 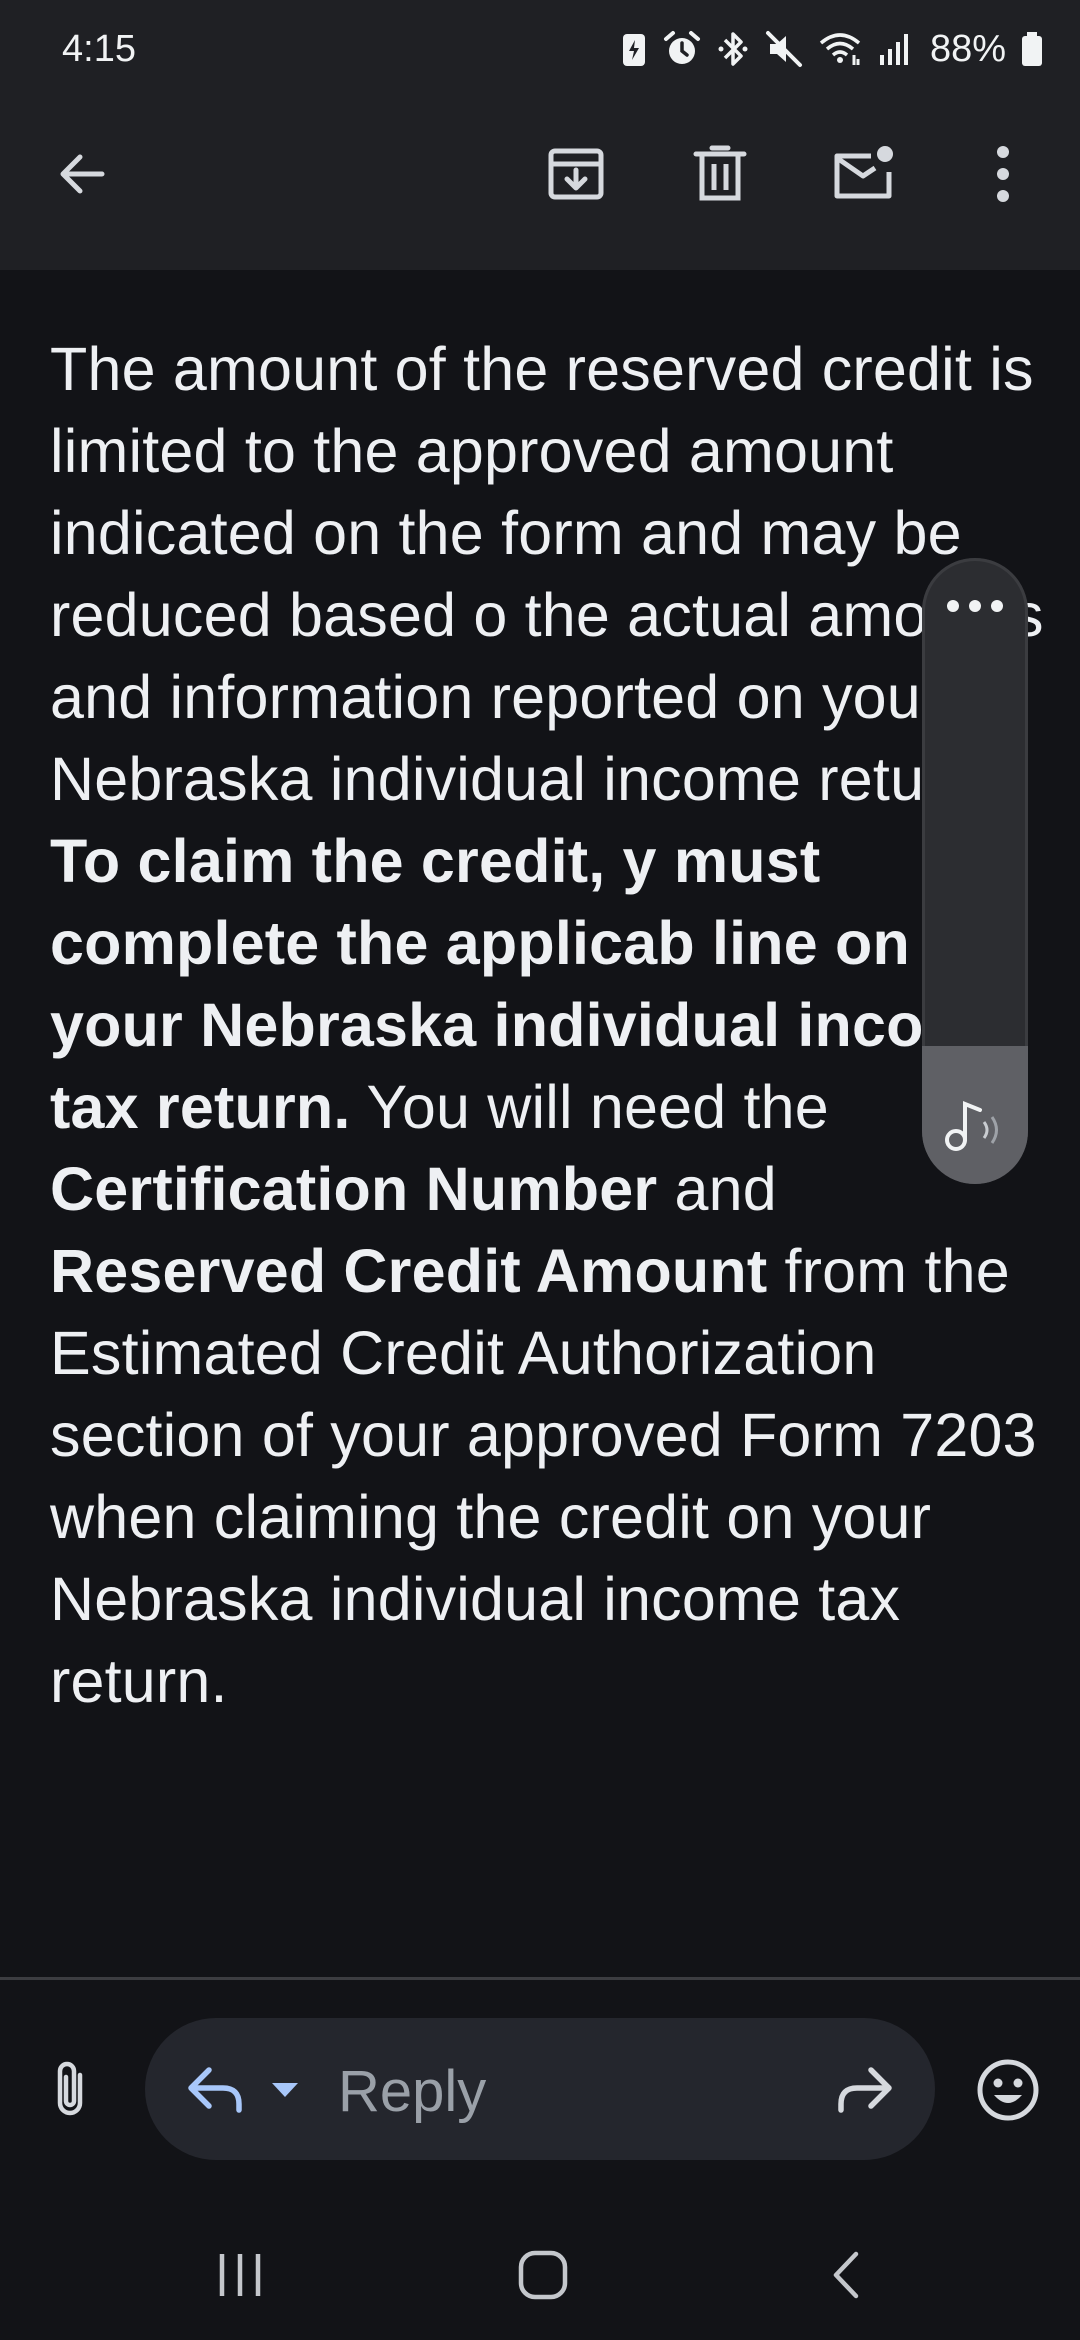 I want to click on email-bold-text: Reserved Credit Amount, so click(x=409, y=1271).